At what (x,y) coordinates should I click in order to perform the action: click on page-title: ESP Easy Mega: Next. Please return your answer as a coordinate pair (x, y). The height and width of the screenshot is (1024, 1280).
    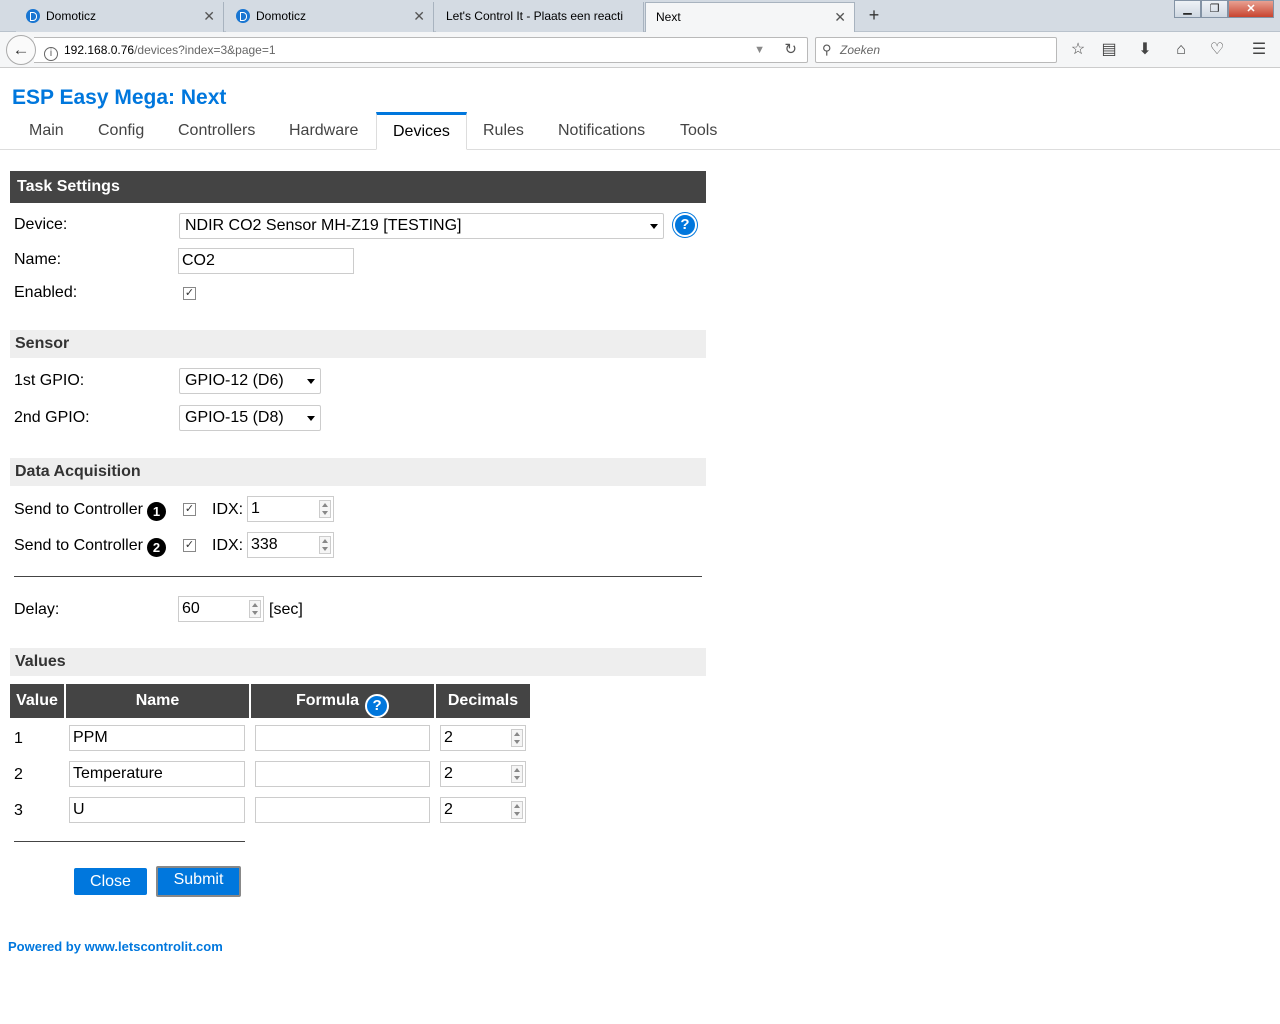
    Looking at the image, I should click on (119, 97).